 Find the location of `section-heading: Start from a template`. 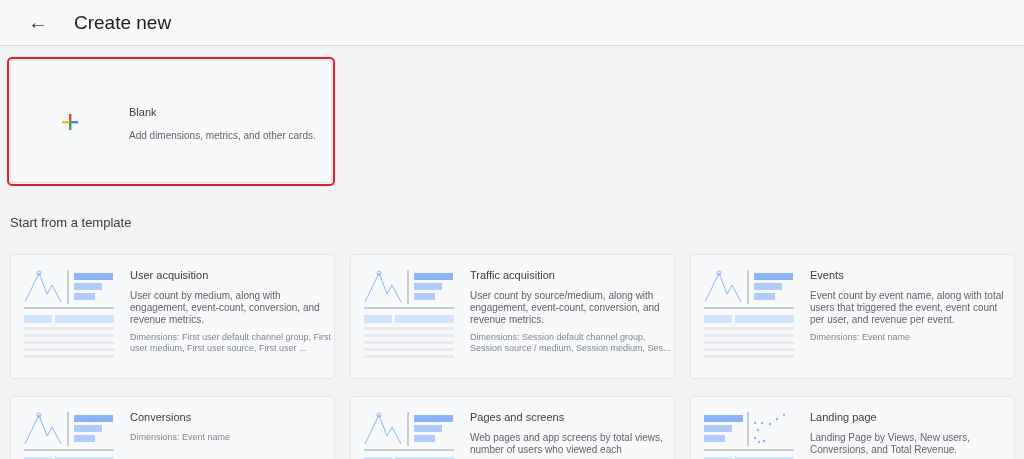

section-heading: Start from a template is located at coordinates (71, 222).